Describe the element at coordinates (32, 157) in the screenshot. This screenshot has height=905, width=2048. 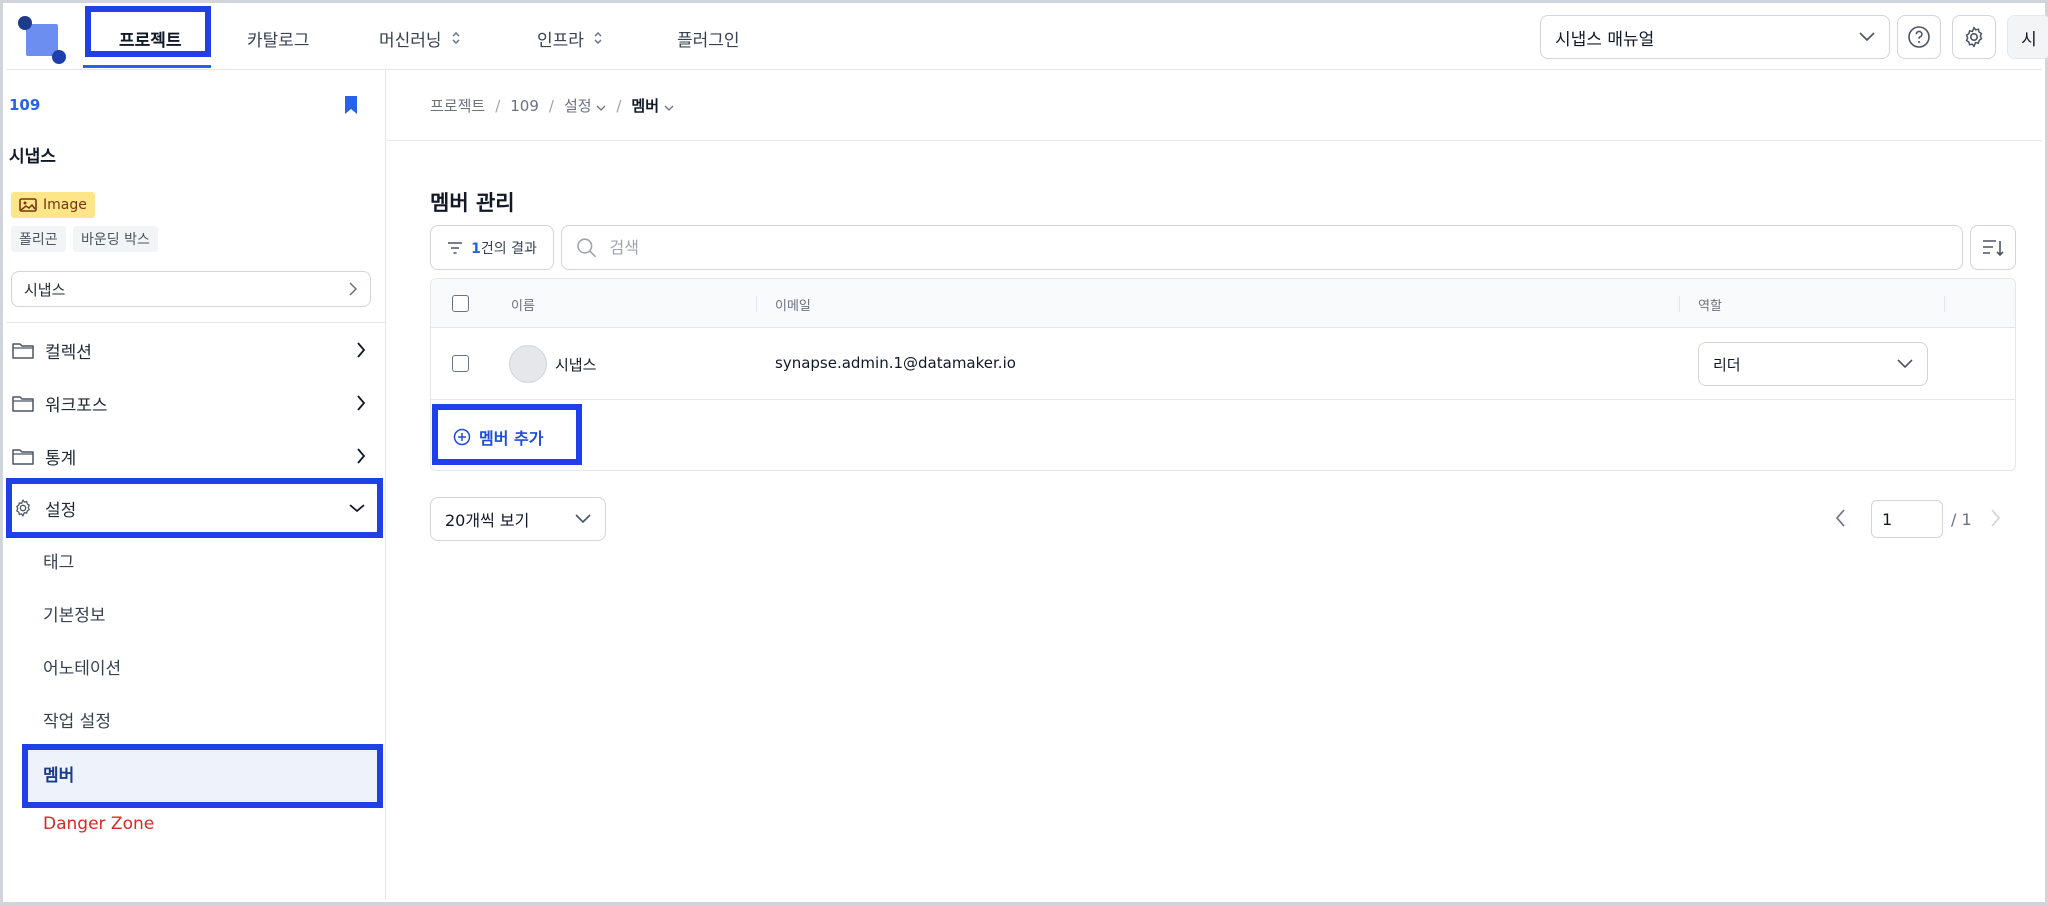
I see `project-name: 시냅스` at that location.